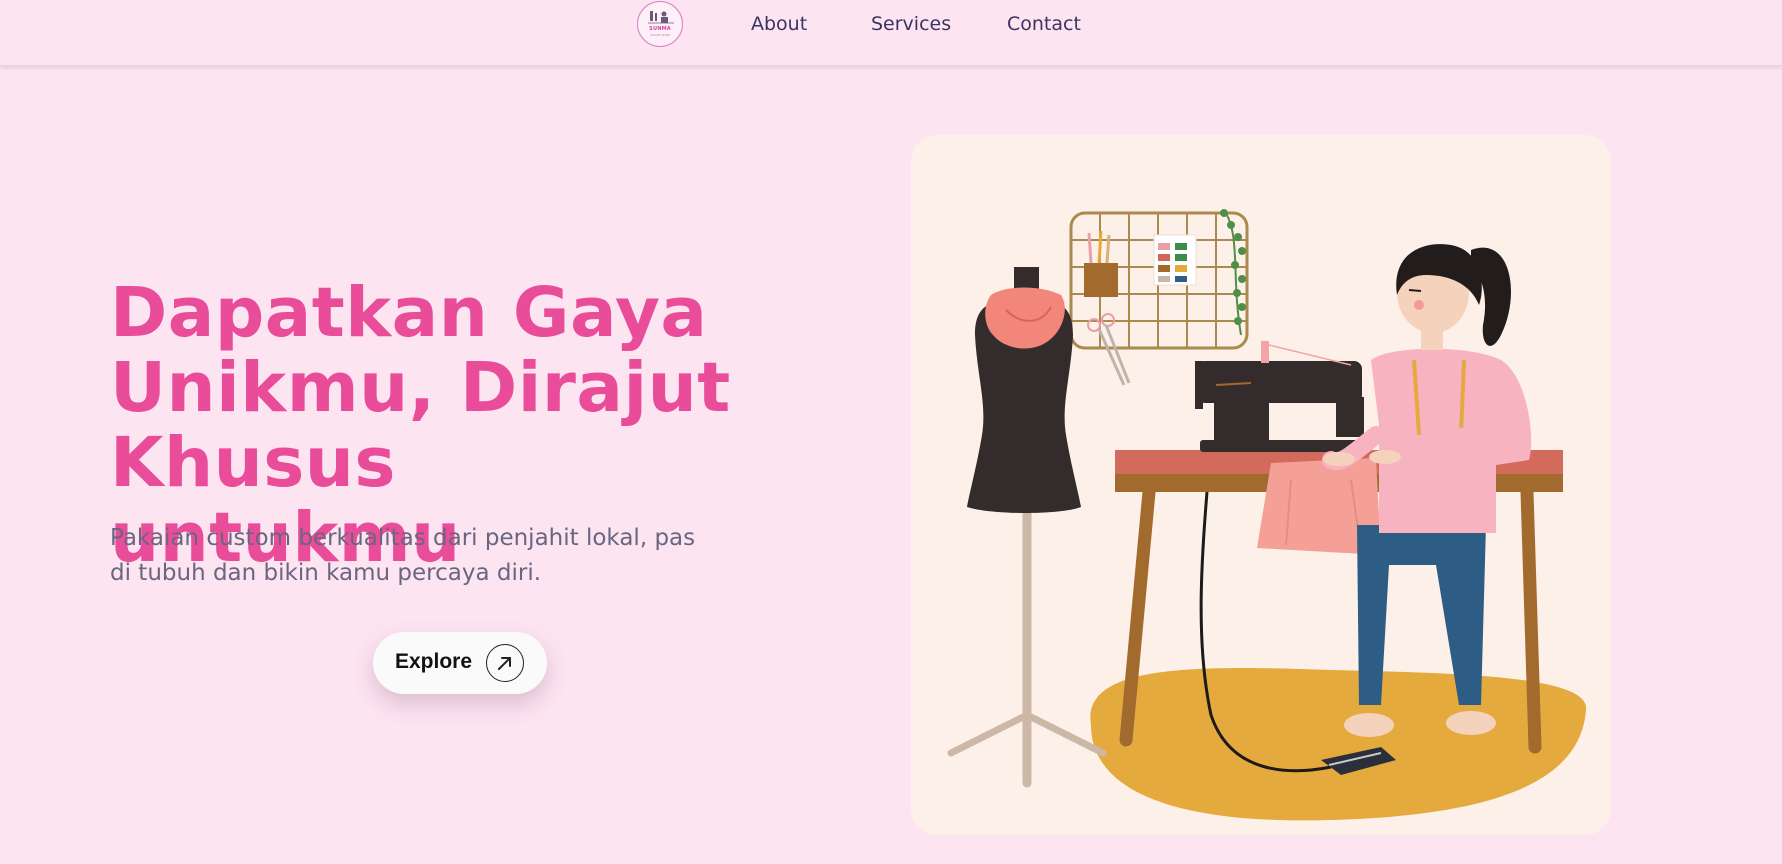 The height and width of the screenshot is (864, 1782). Describe the element at coordinates (1233, 272) in the screenshot. I see `hanging-plant` at that location.